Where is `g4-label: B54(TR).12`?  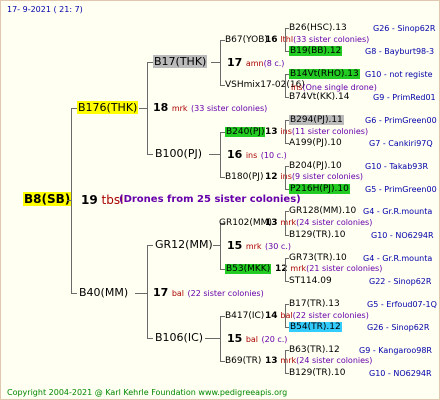
g4-label: B54(TR).12 is located at coordinates (315, 327).